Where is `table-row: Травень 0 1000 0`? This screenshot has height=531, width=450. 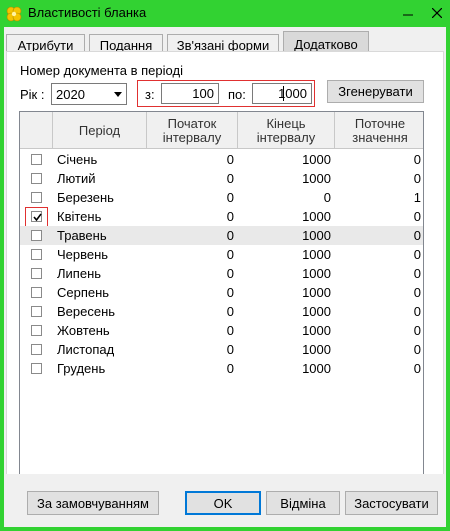 table-row: Травень 0 1000 0 is located at coordinates (221, 235).